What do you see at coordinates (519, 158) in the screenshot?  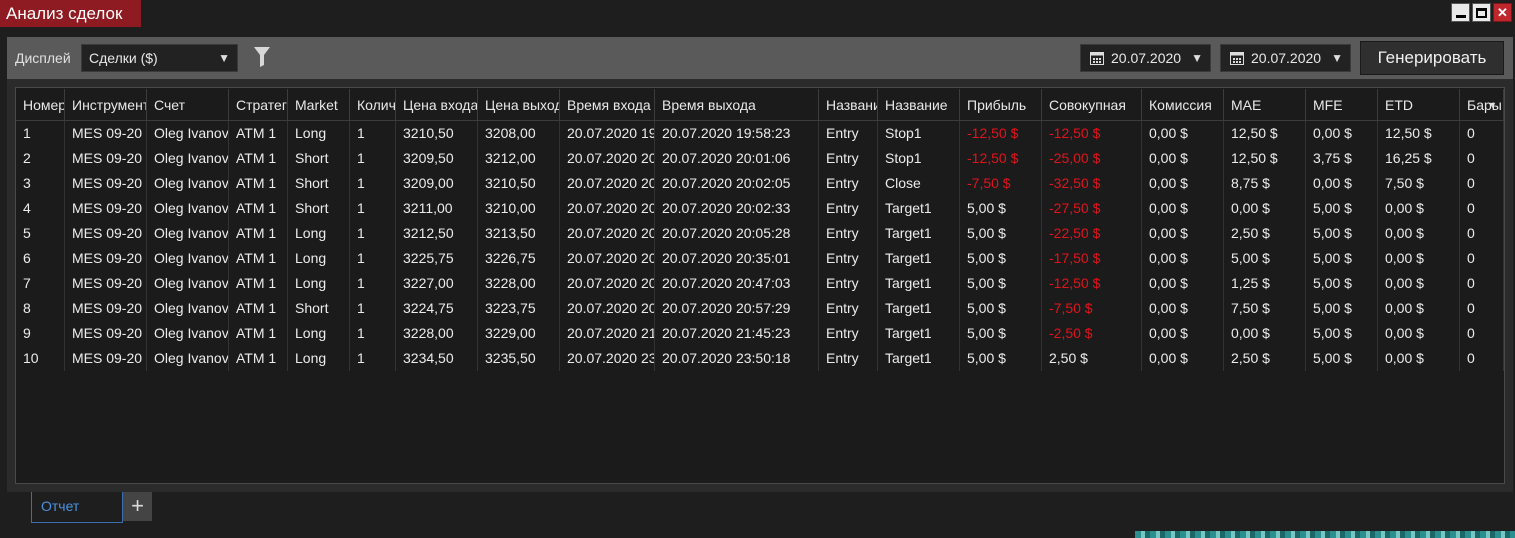 I see `table-cell: 3212,00` at bounding box center [519, 158].